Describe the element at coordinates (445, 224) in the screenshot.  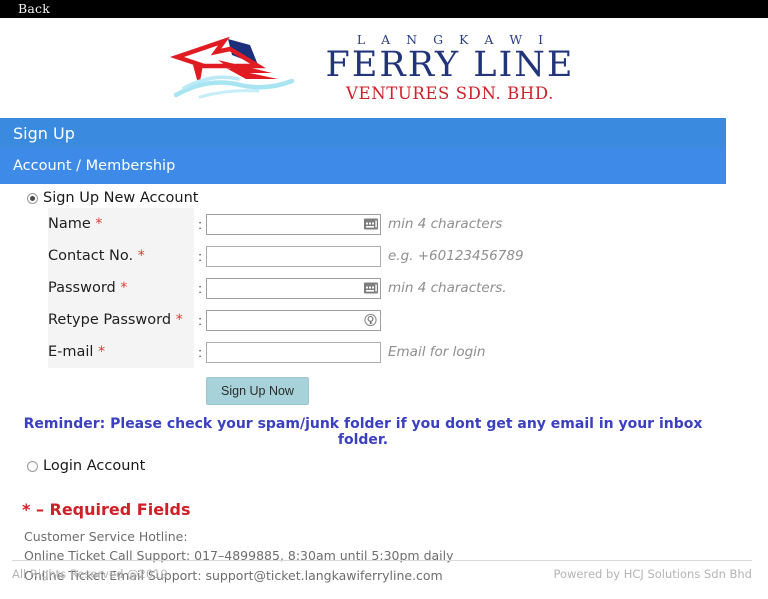
I see `hint-name: min 4 characters` at that location.